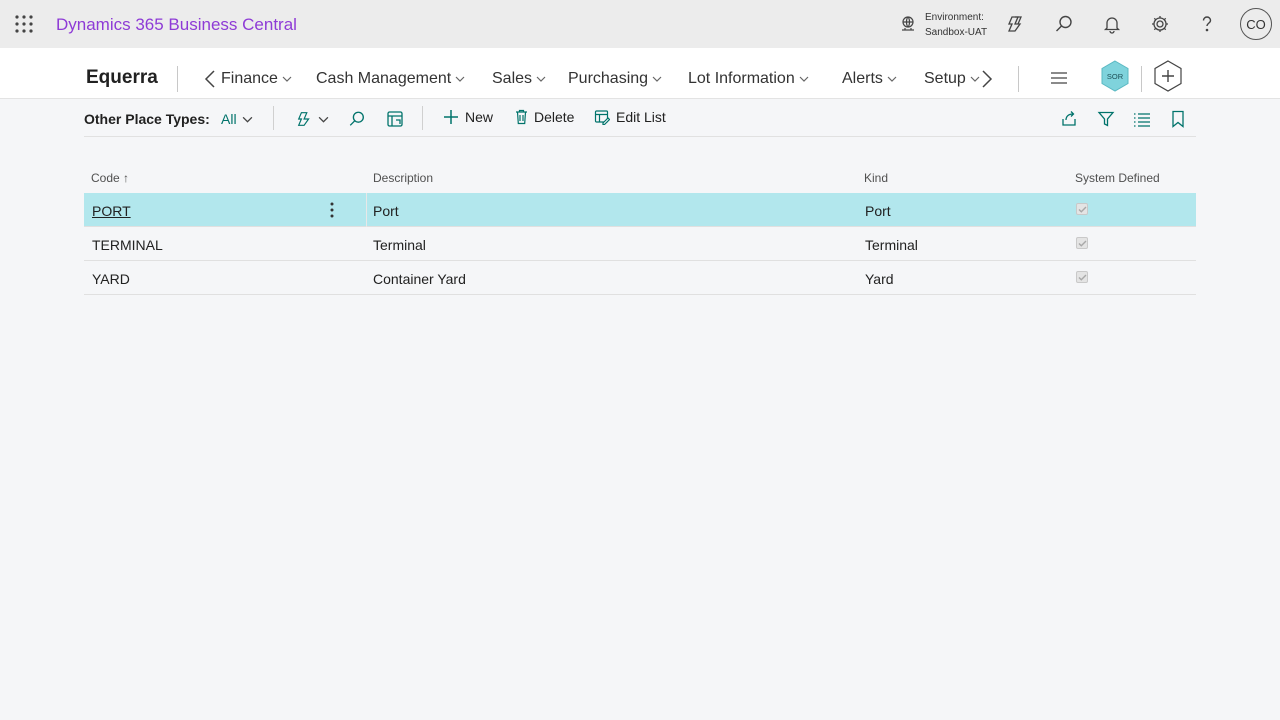 The height and width of the screenshot is (720, 1280). Describe the element at coordinates (210, 79) in the screenshot. I see `chevron-left-icon` at that location.